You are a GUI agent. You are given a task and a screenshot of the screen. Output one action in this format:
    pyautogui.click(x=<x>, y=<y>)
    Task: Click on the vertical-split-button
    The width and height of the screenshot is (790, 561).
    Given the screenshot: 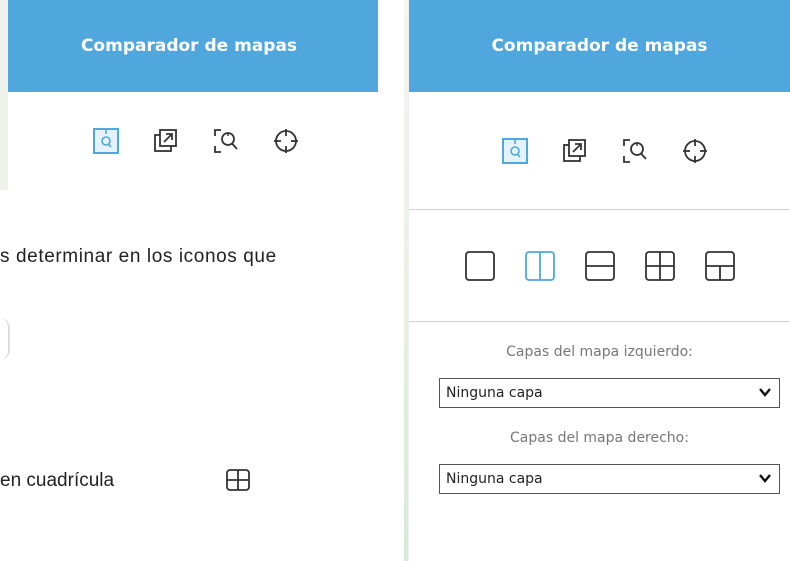 What is the action you would take?
    pyautogui.click(x=540, y=266)
    